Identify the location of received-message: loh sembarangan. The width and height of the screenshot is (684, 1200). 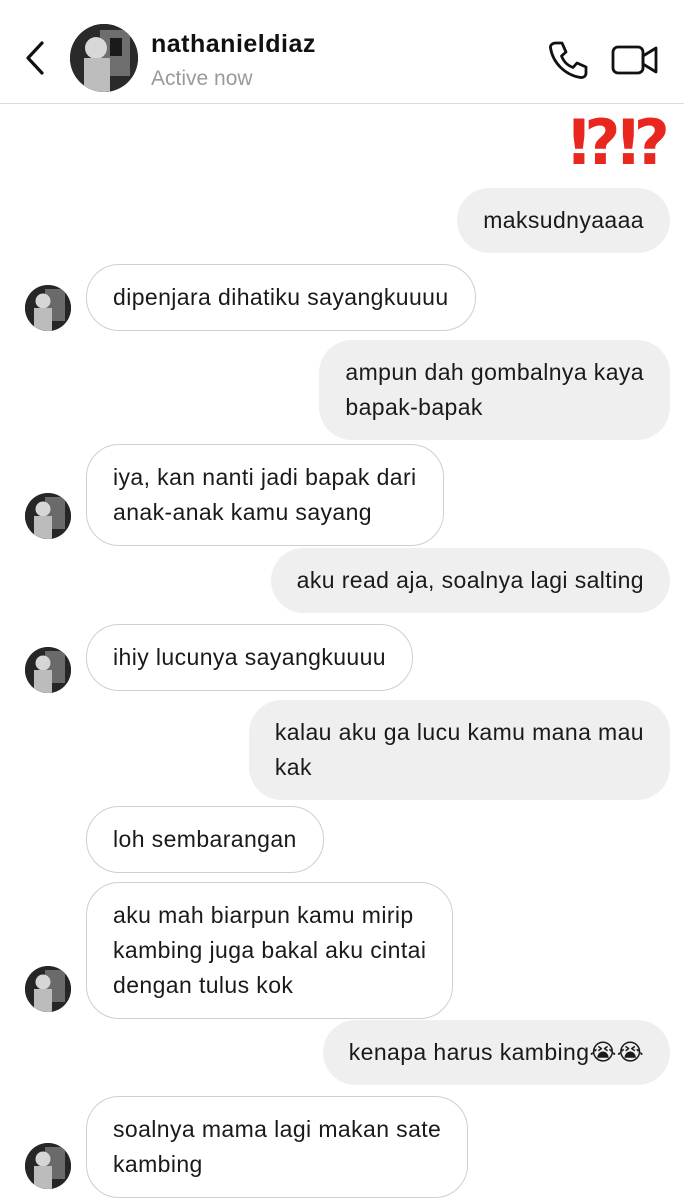
(205, 839).